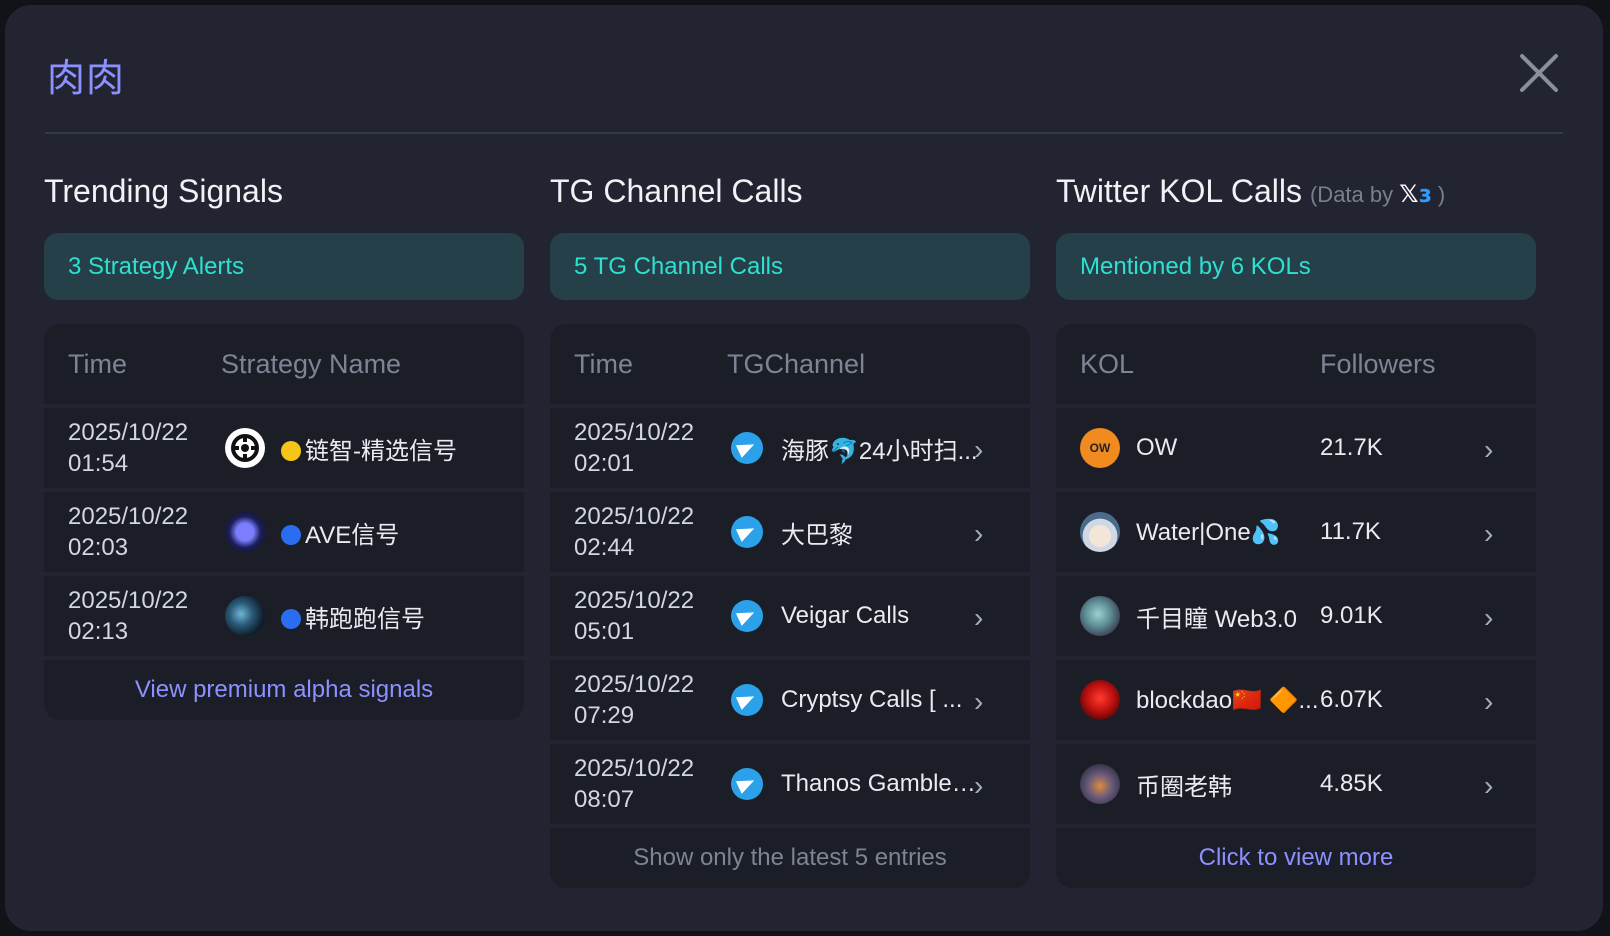 This screenshot has width=1610, height=936. I want to click on strategy-alerts-badge: 3 Strategy Alerts, so click(284, 266).